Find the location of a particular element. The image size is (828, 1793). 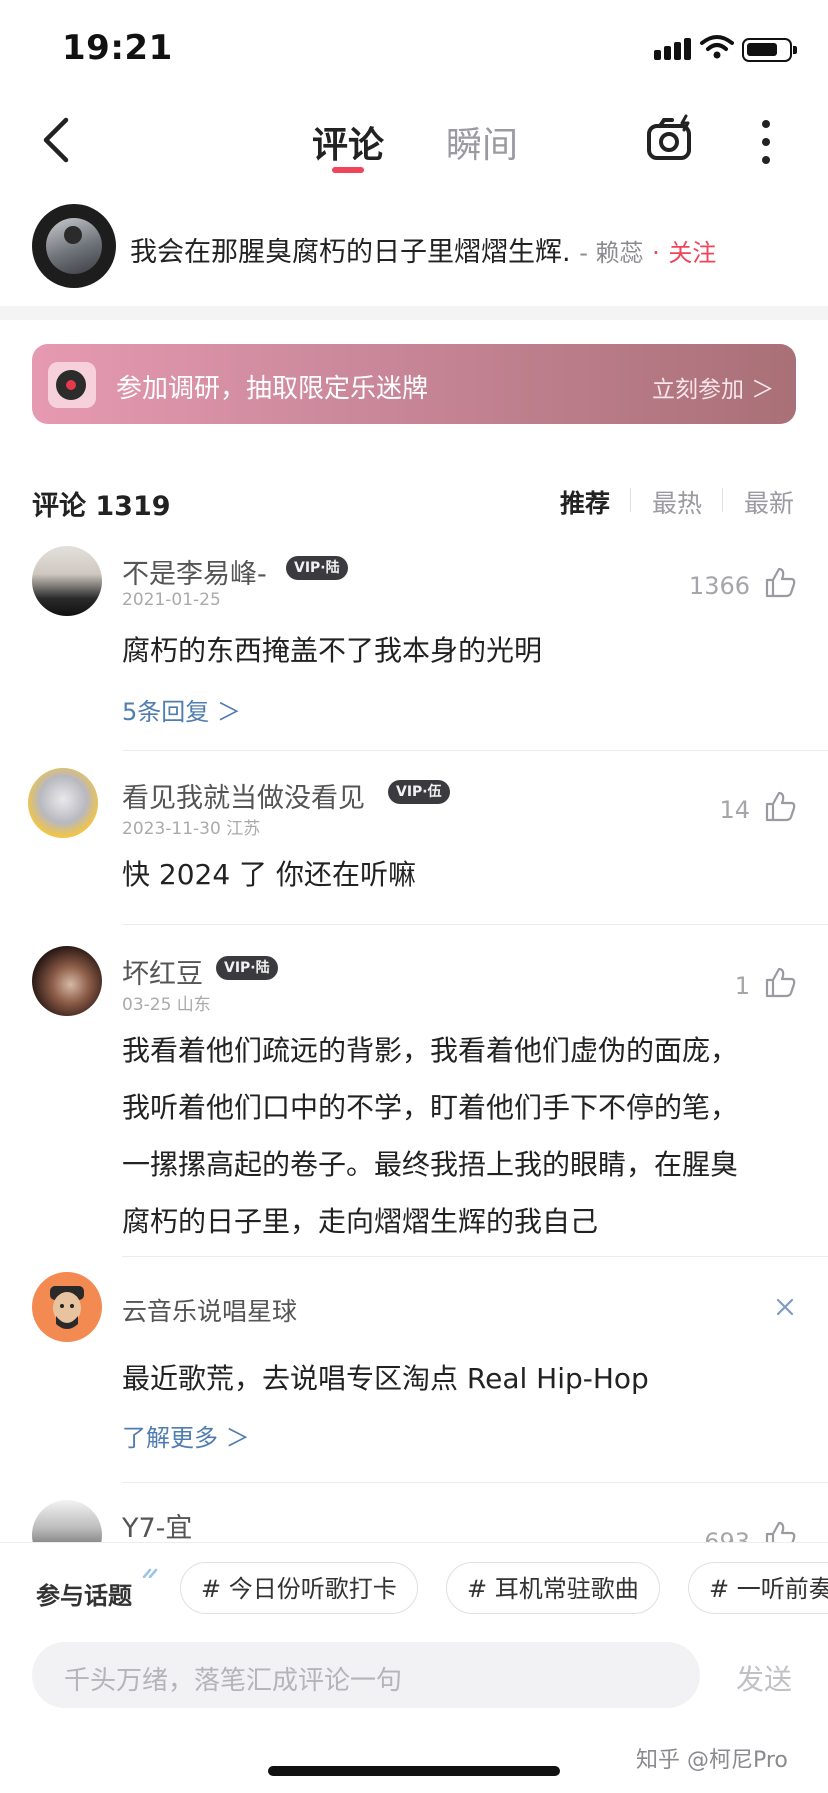

comment-text: 快 2024 了 你还在听嘛 is located at coordinates (269, 874).